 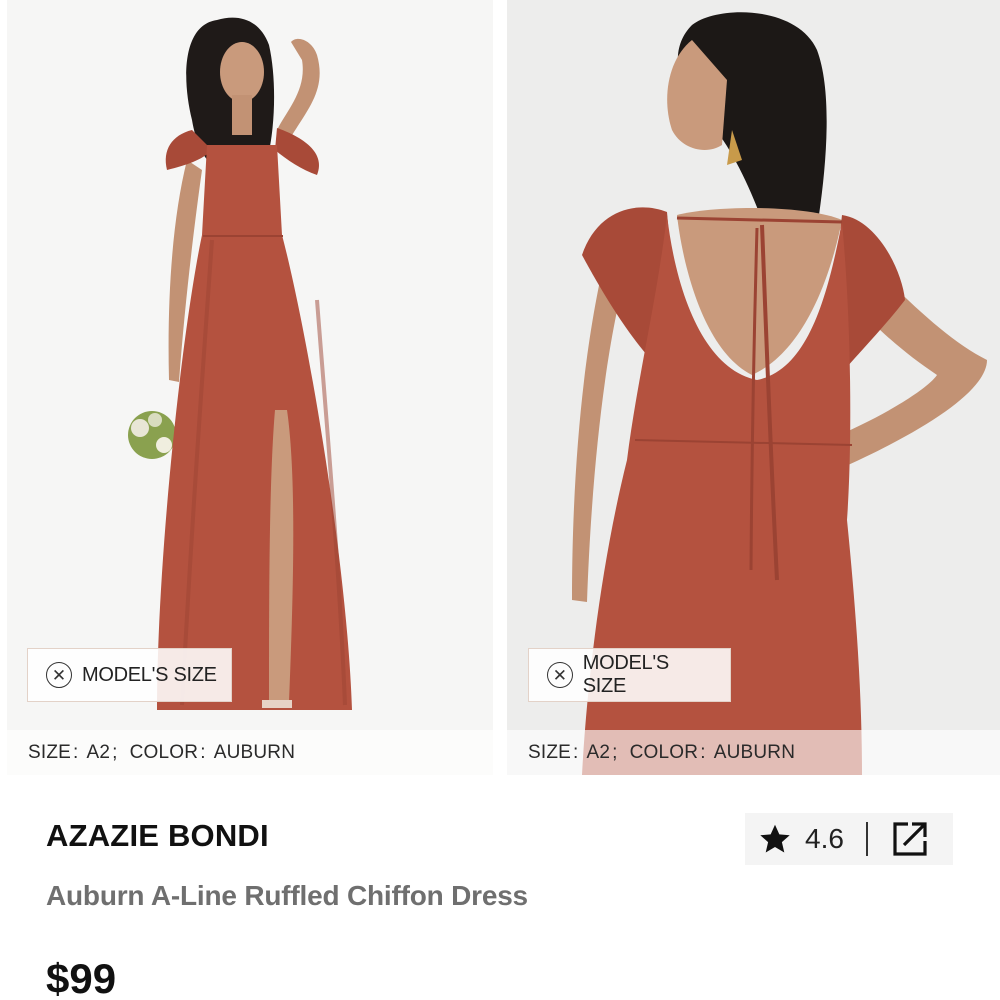 I want to click on brand-title: AZAZIE BONDI, so click(x=157, y=835).